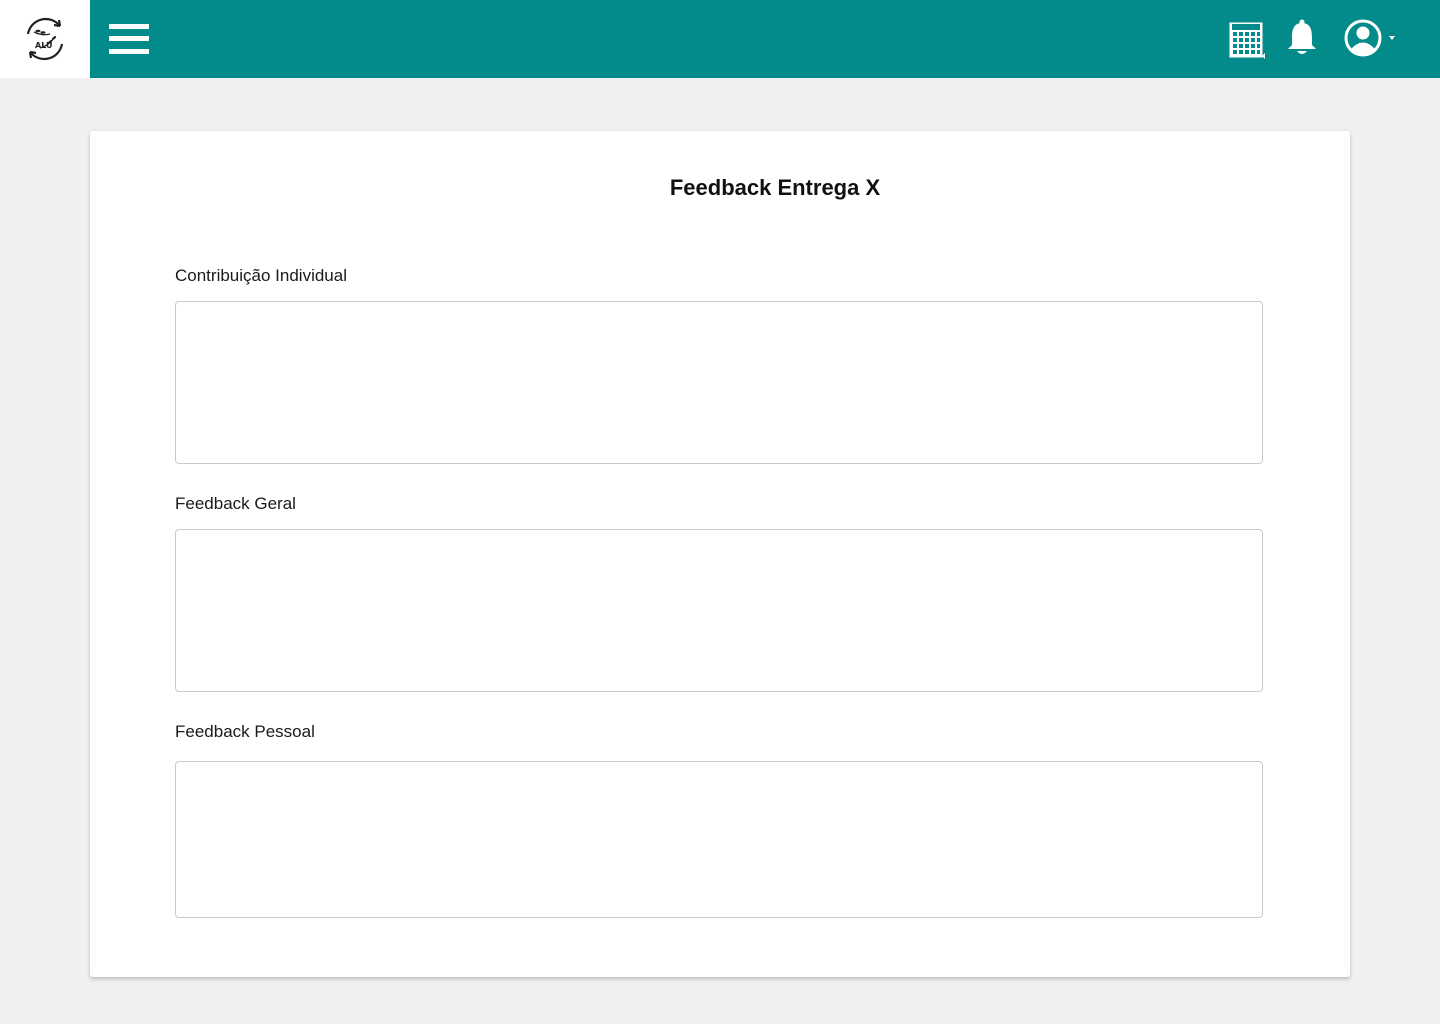 Image resolution: width=1440 pixels, height=1024 pixels. What do you see at coordinates (719, 839) in the screenshot?
I see `feedback-pessoal-field` at bounding box center [719, 839].